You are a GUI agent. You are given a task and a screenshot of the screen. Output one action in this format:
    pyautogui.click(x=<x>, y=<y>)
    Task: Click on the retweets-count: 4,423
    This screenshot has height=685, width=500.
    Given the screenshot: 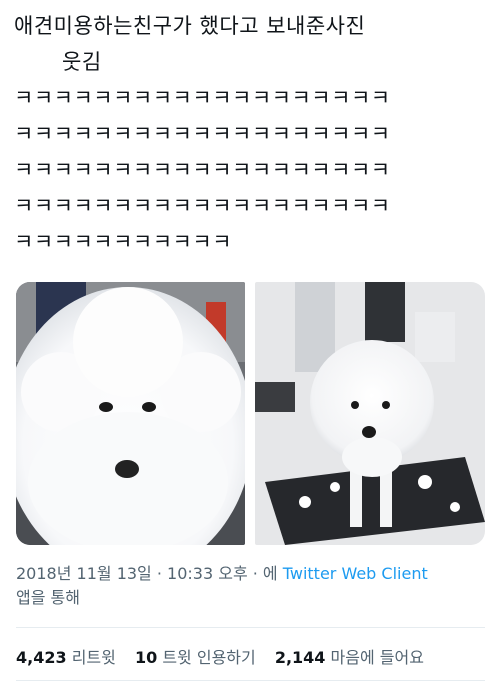 What is the action you would take?
    pyautogui.click(x=41, y=657)
    